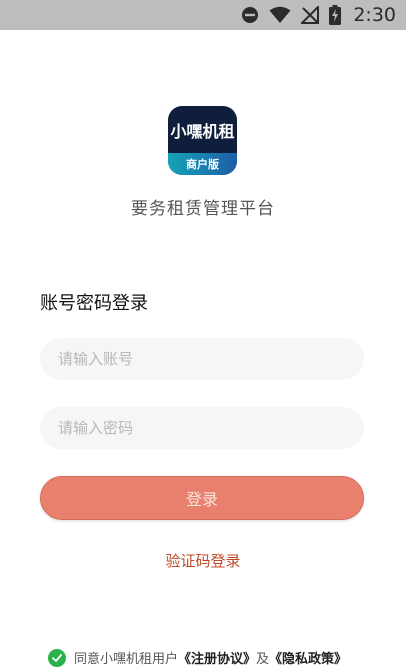 The image size is (406, 670). Describe the element at coordinates (250, 15) in the screenshot. I see `do-not-disturb-icon` at that location.